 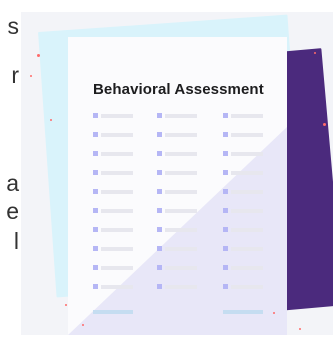 I want to click on clipped-left-text: s r a e l, so click(x=10, y=173).